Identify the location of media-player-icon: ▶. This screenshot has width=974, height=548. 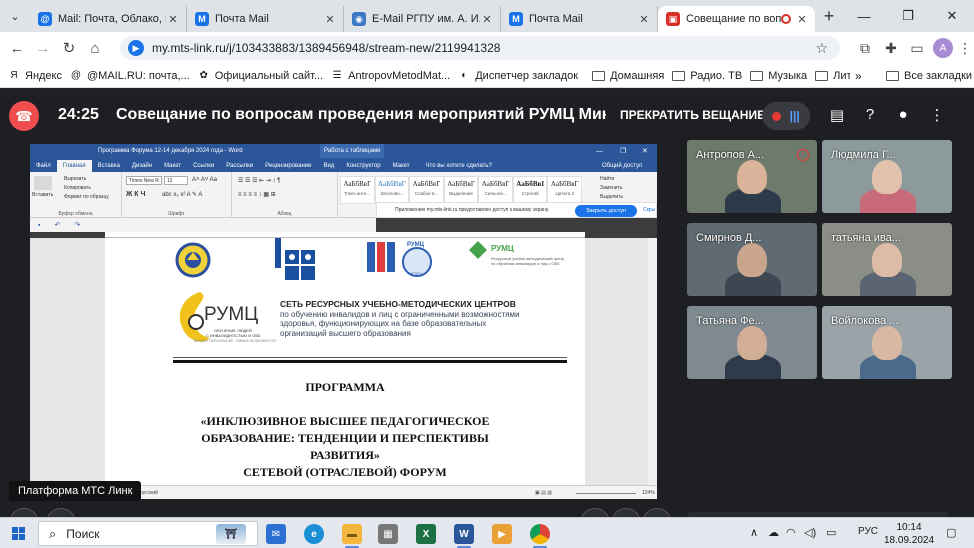
(502, 534).